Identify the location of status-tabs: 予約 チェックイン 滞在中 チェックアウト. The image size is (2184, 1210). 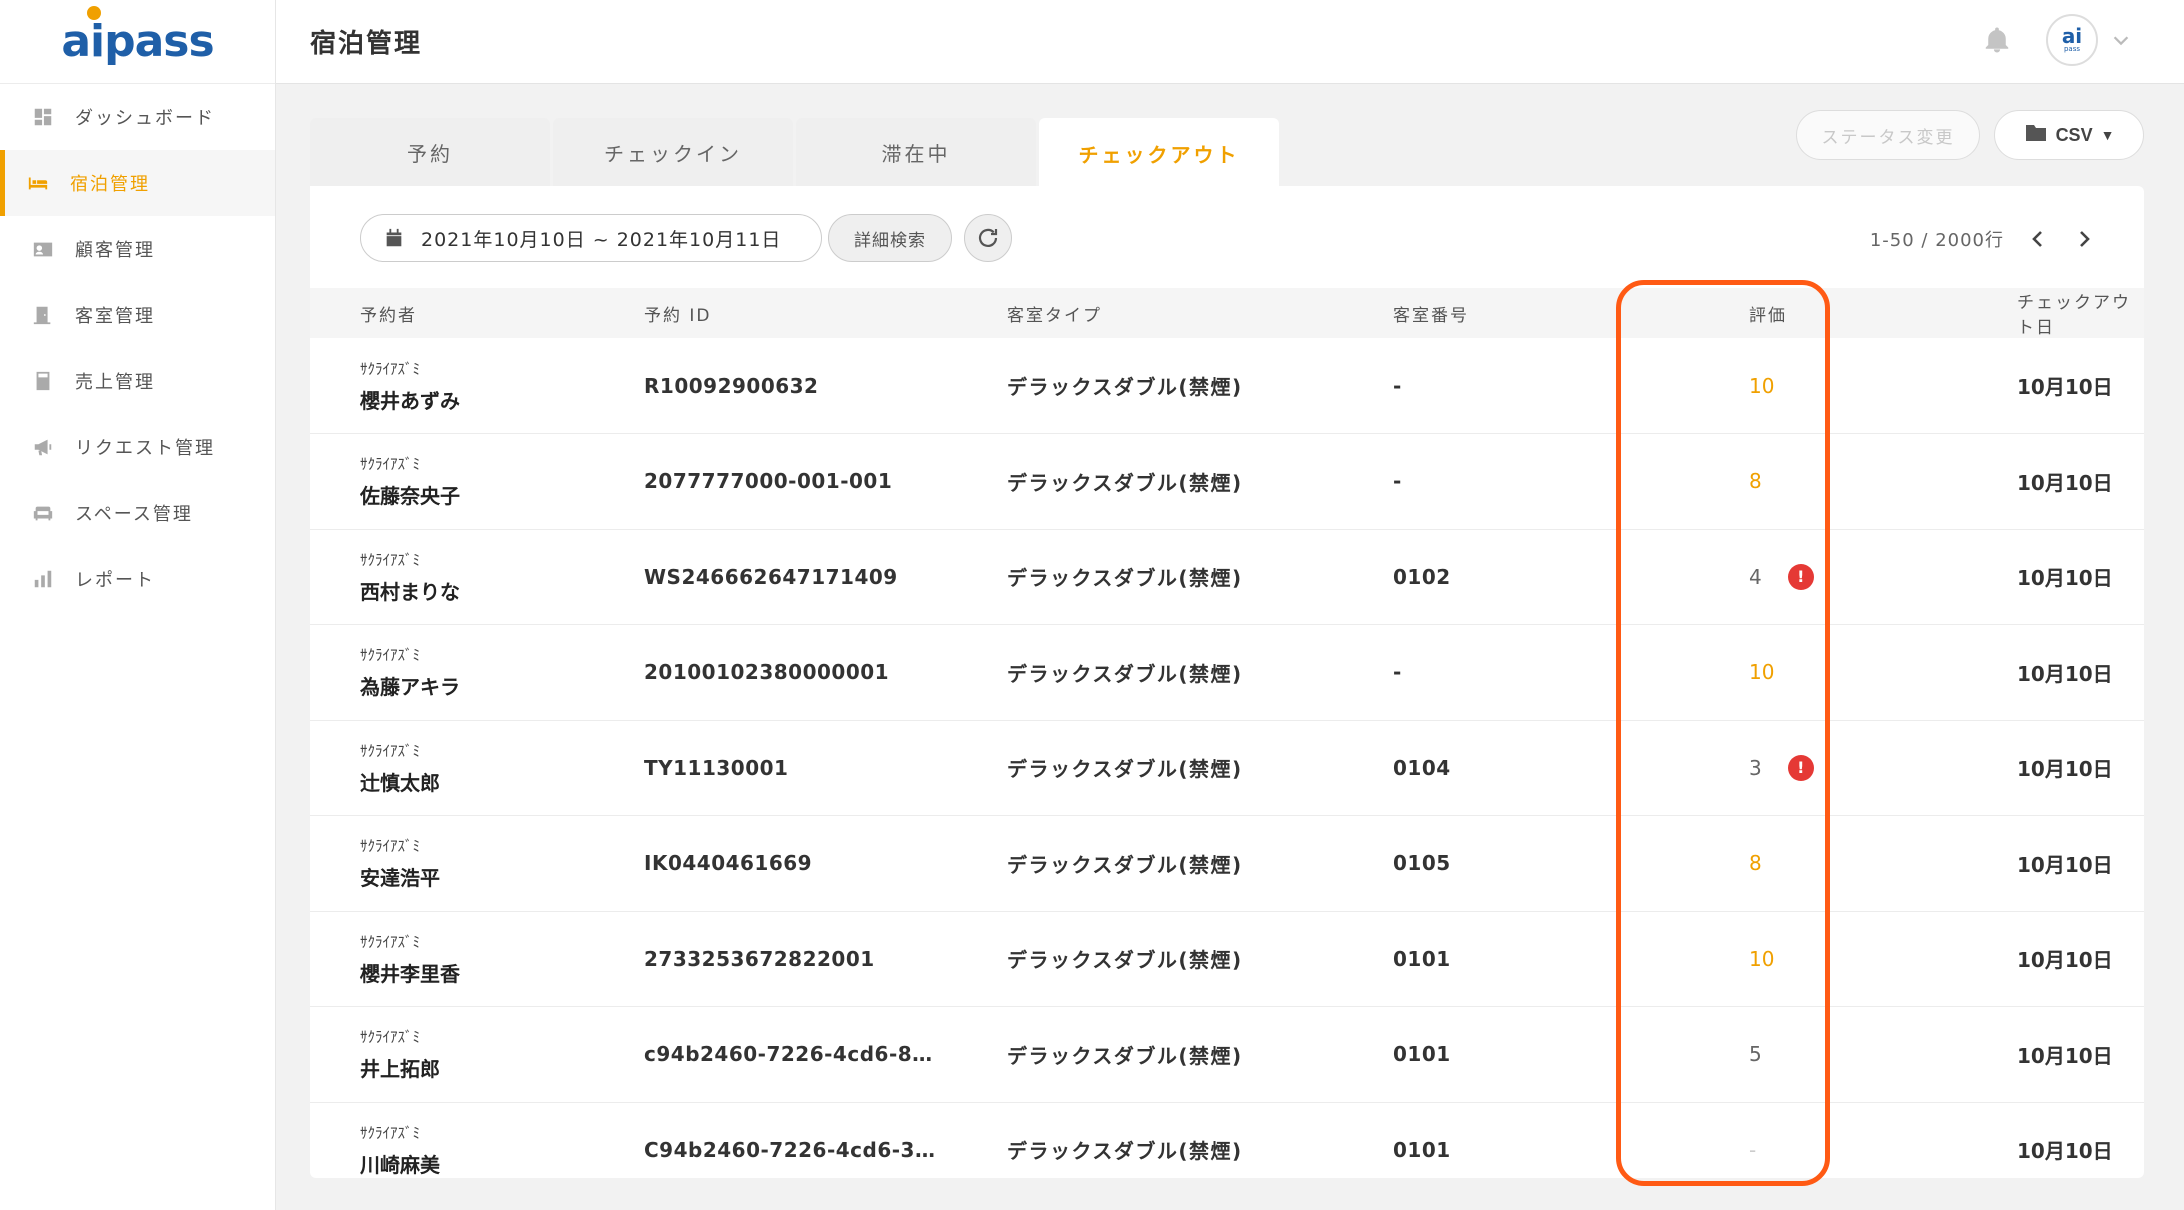
(796, 153).